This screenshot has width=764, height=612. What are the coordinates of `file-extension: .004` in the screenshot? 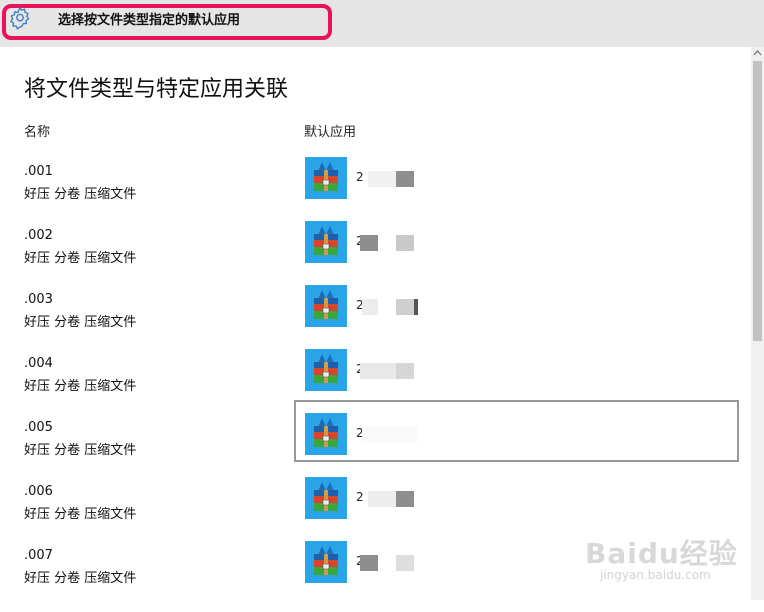 It's located at (38, 363).